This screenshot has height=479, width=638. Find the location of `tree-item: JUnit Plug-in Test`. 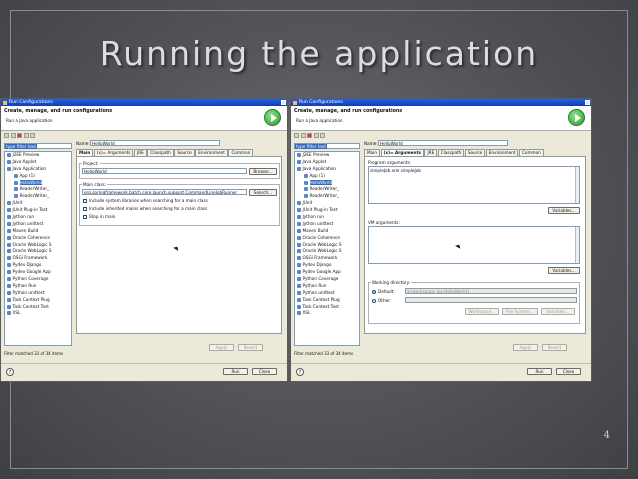

tree-item: JUnit Plug-in Test is located at coordinates (327, 210).